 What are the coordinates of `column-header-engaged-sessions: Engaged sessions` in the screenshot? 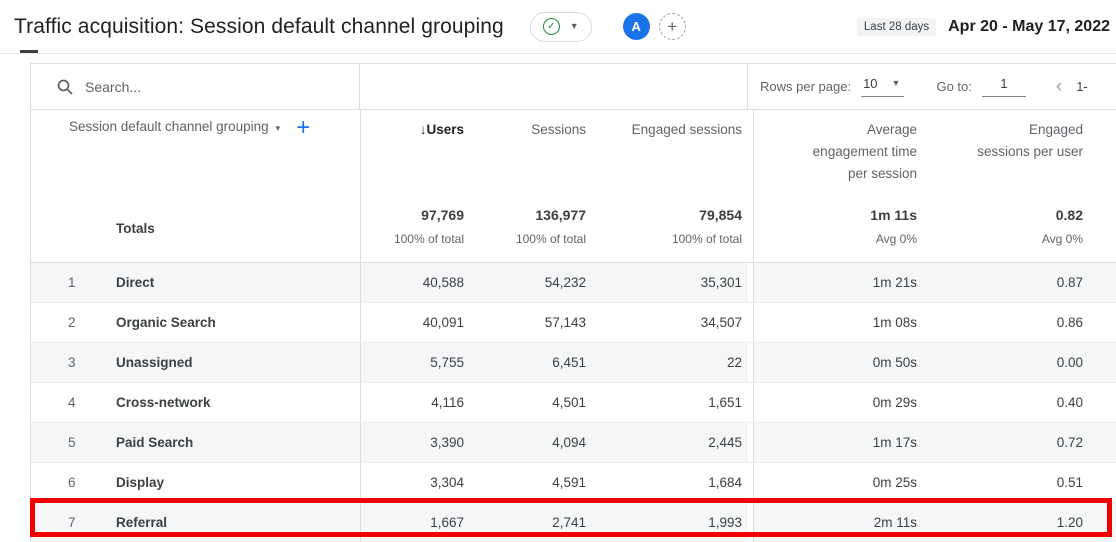 It's located at (673, 152).